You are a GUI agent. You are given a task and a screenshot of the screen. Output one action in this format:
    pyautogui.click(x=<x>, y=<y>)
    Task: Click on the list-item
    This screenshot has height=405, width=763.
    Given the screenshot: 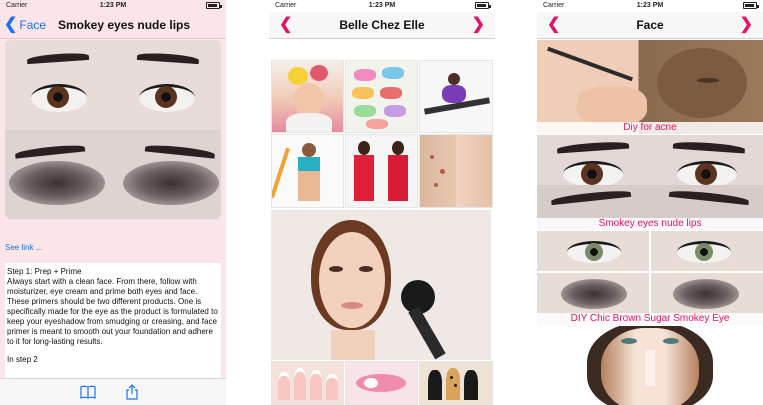 What is the action you would take?
    pyautogui.click(x=650, y=365)
    